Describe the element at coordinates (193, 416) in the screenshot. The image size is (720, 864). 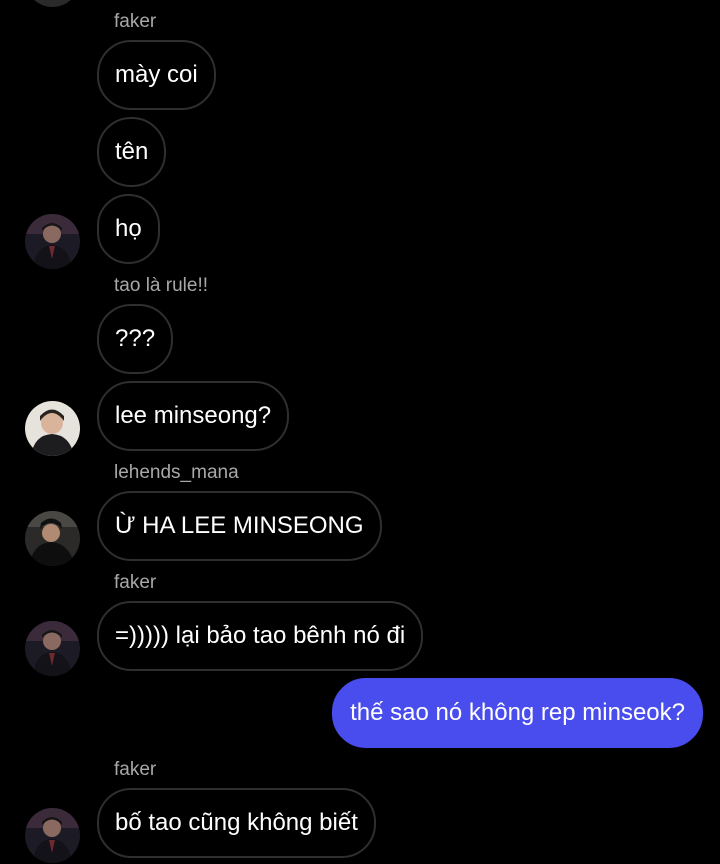
I see `message-bubble: lee minseong?` at that location.